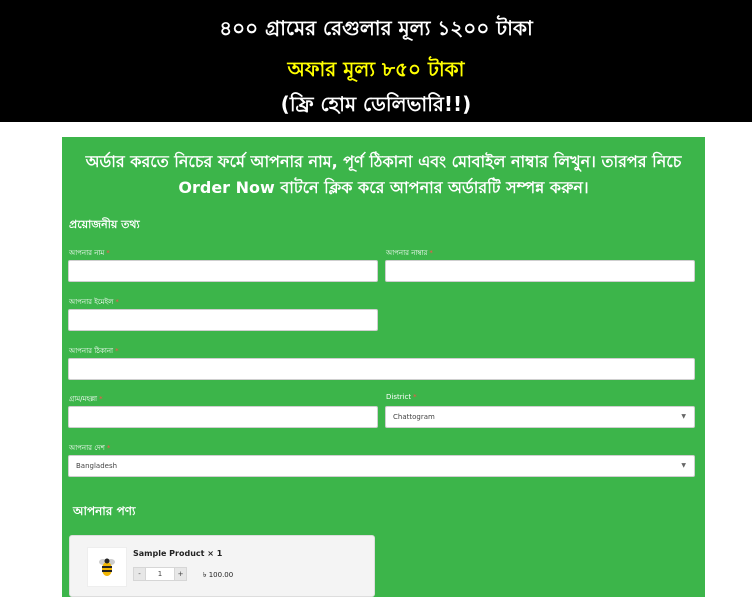 This screenshot has height=597, width=752. I want to click on name-label: আপনার নাম *, so click(89, 253).